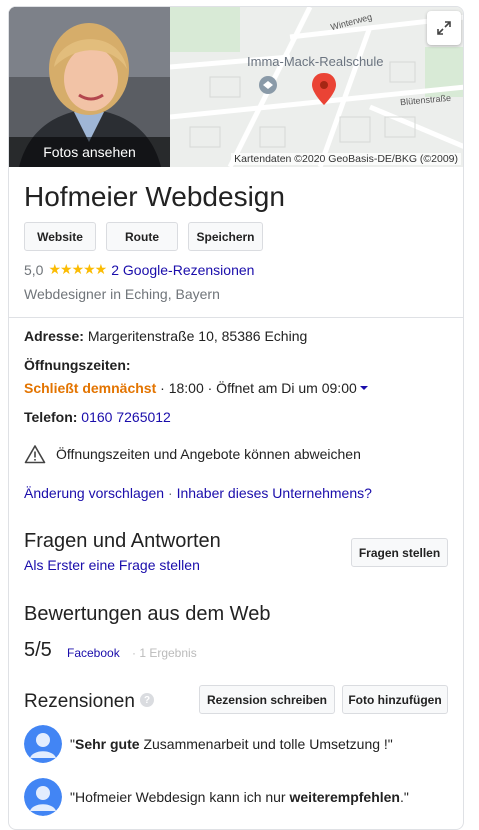 The height and width of the screenshot is (830, 479). What do you see at coordinates (38, 650) in the screenshot?
I see `web-review-score: 5/5` at bounding box center [38, 650].